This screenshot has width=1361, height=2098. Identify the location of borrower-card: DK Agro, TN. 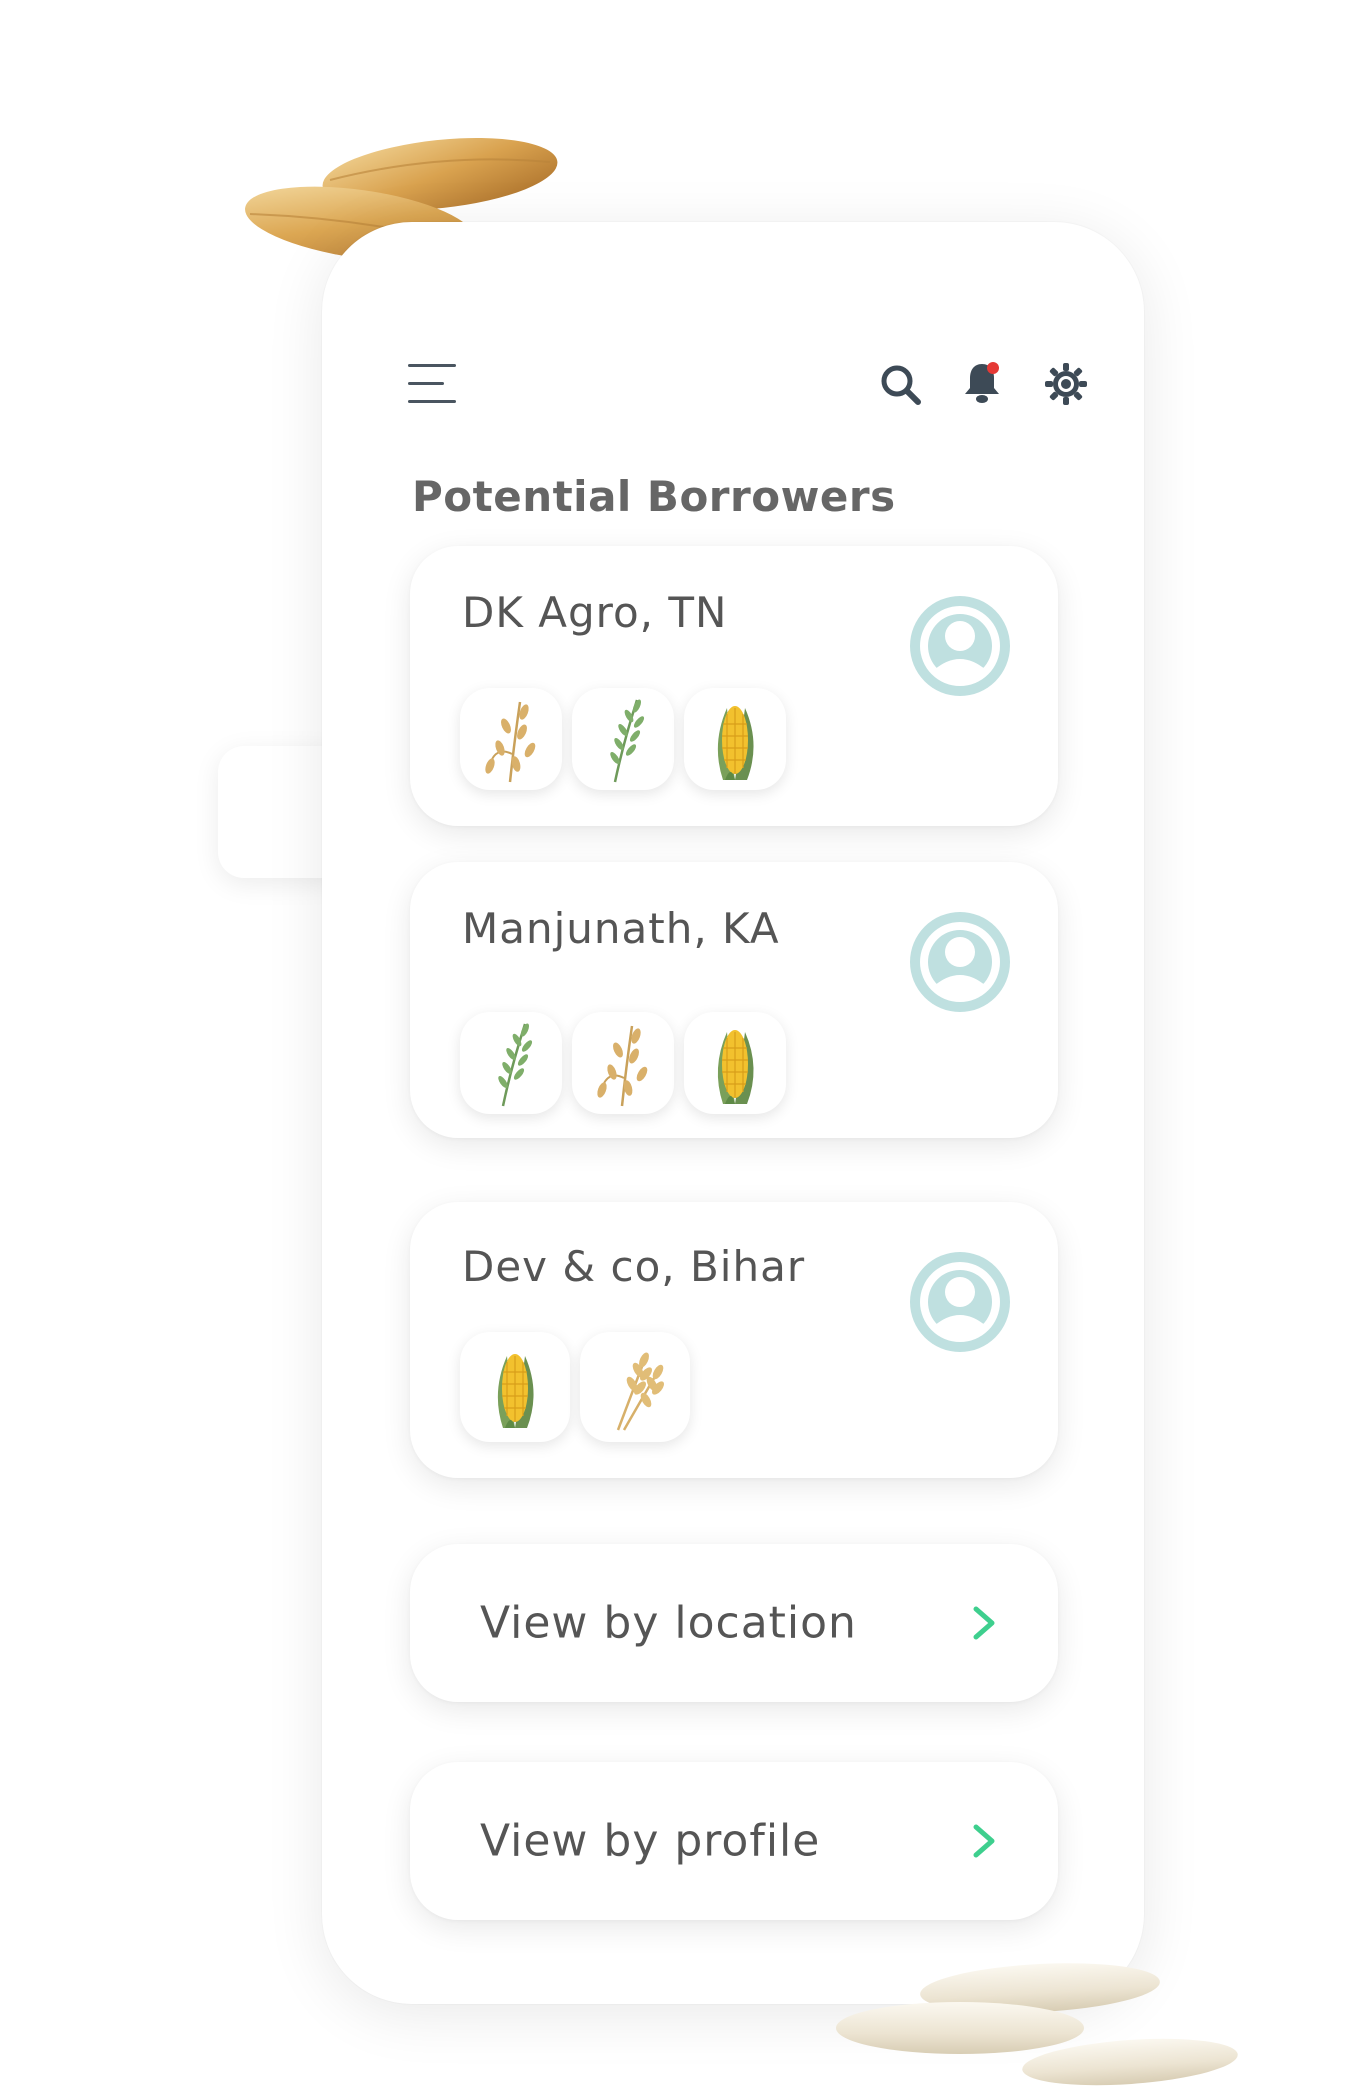
(734, 686).